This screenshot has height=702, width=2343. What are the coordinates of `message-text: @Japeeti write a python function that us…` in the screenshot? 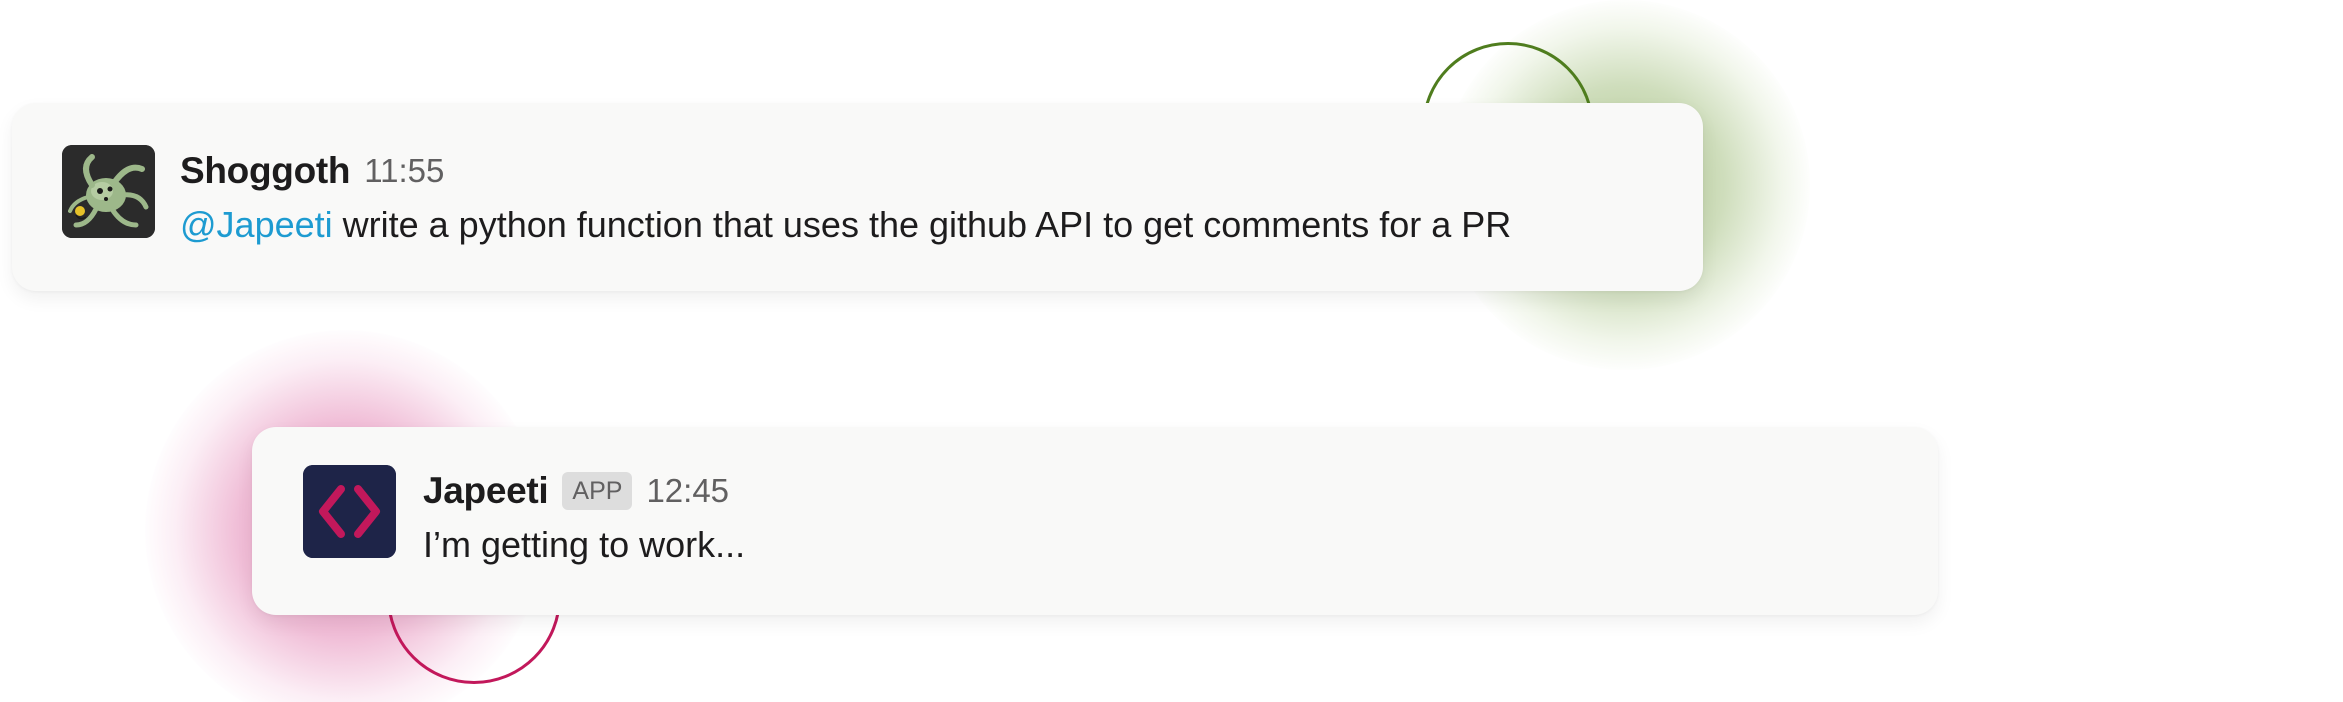 It's located at (845, 225).